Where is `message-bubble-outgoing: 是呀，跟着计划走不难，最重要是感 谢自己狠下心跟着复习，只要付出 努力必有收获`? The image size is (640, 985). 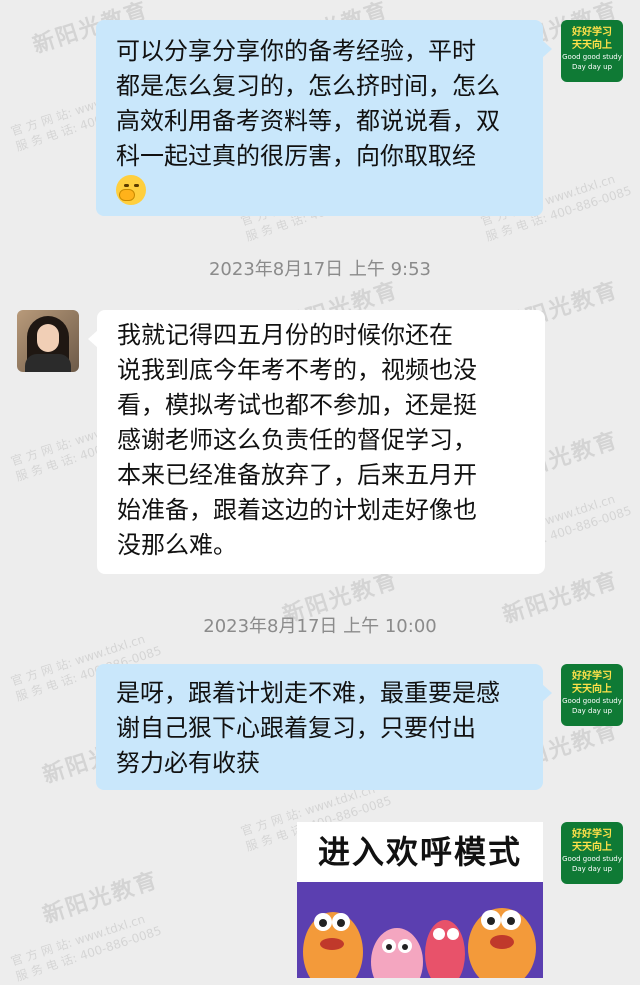
message-bubble-outgoing: 是呀，跟着计划走不难，最重要是感 谢自己狠下心跟着复习，只要付出 努力必有收获 is located at coordinates (324, 727).